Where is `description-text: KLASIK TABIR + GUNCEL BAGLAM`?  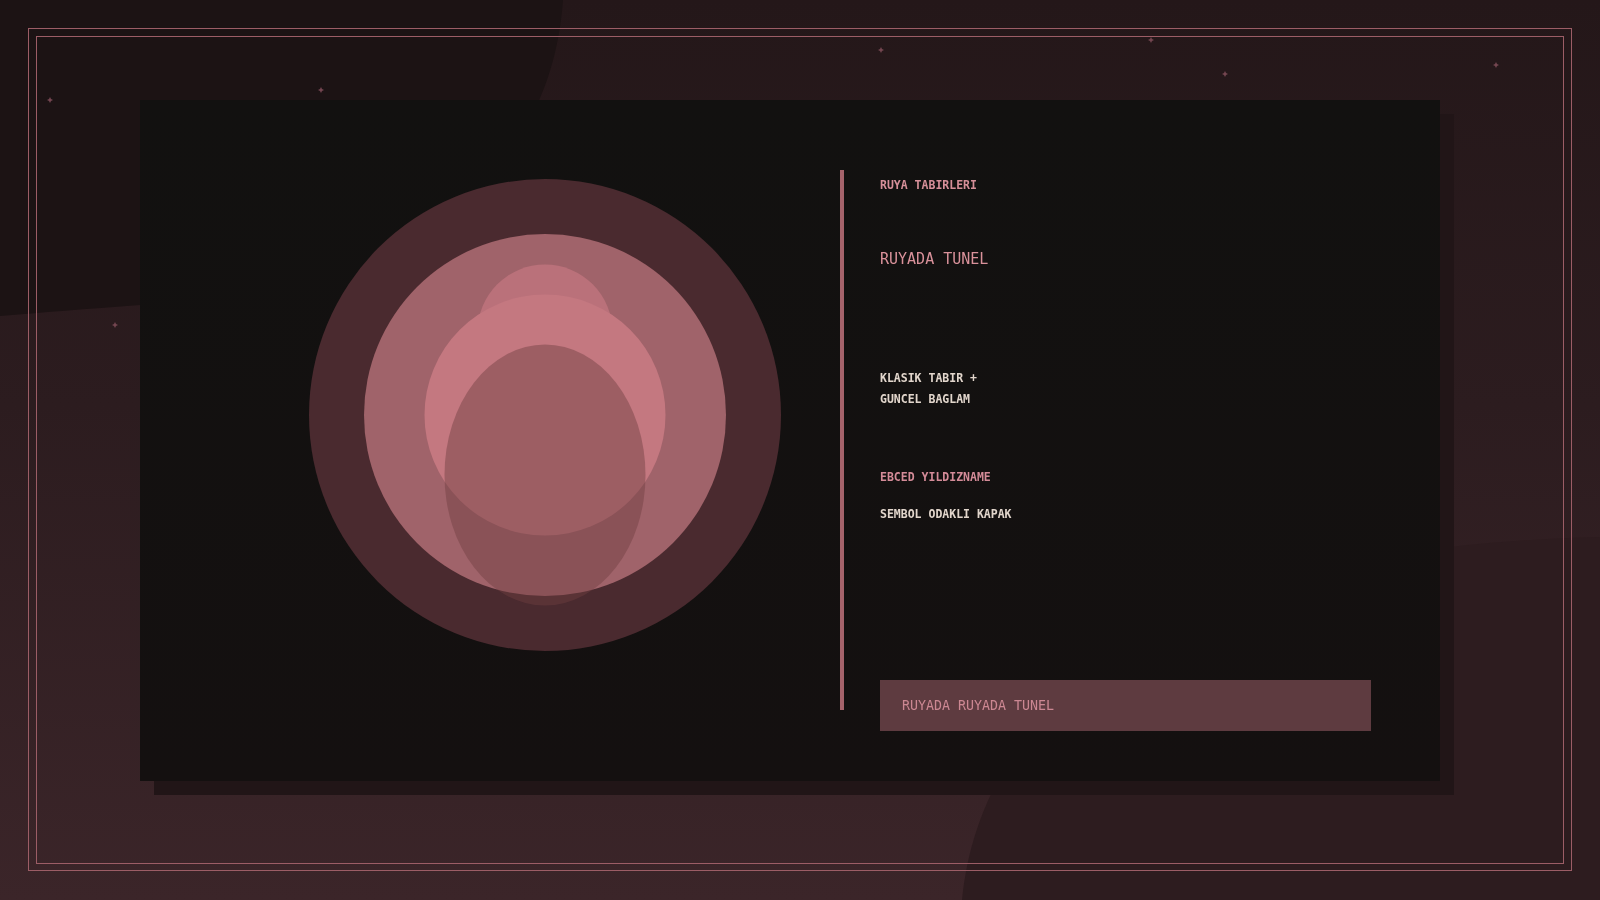
description-text: KLASIK TABIR + GUNCEL BAGLAM is located at coordinates (929, 389).